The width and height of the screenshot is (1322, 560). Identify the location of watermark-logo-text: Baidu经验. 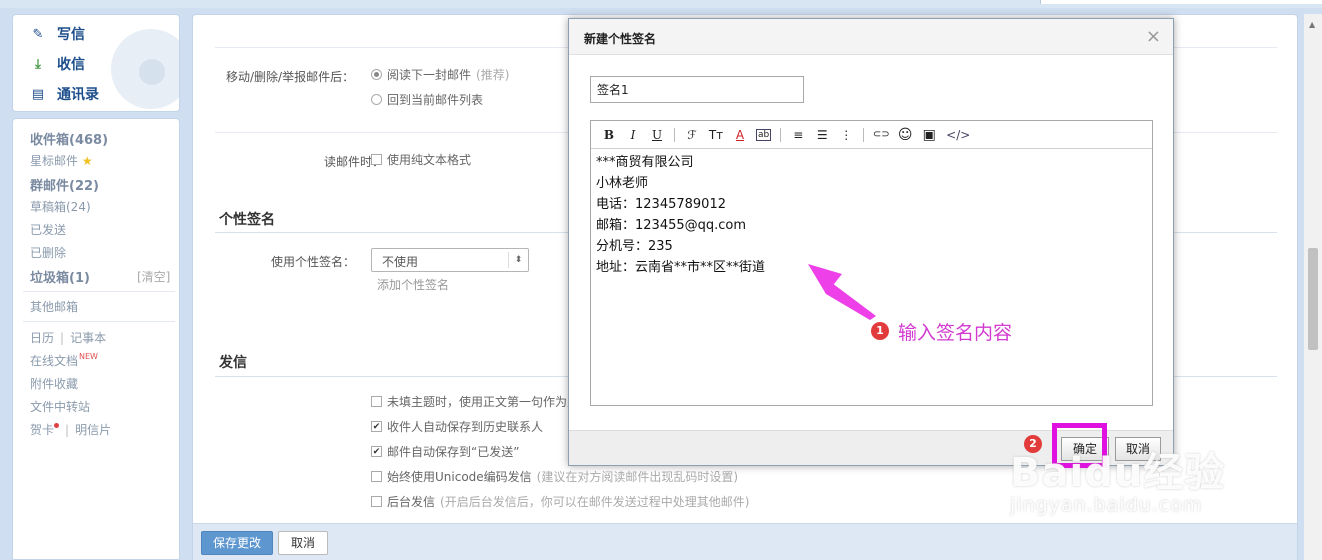
(1118, 473).